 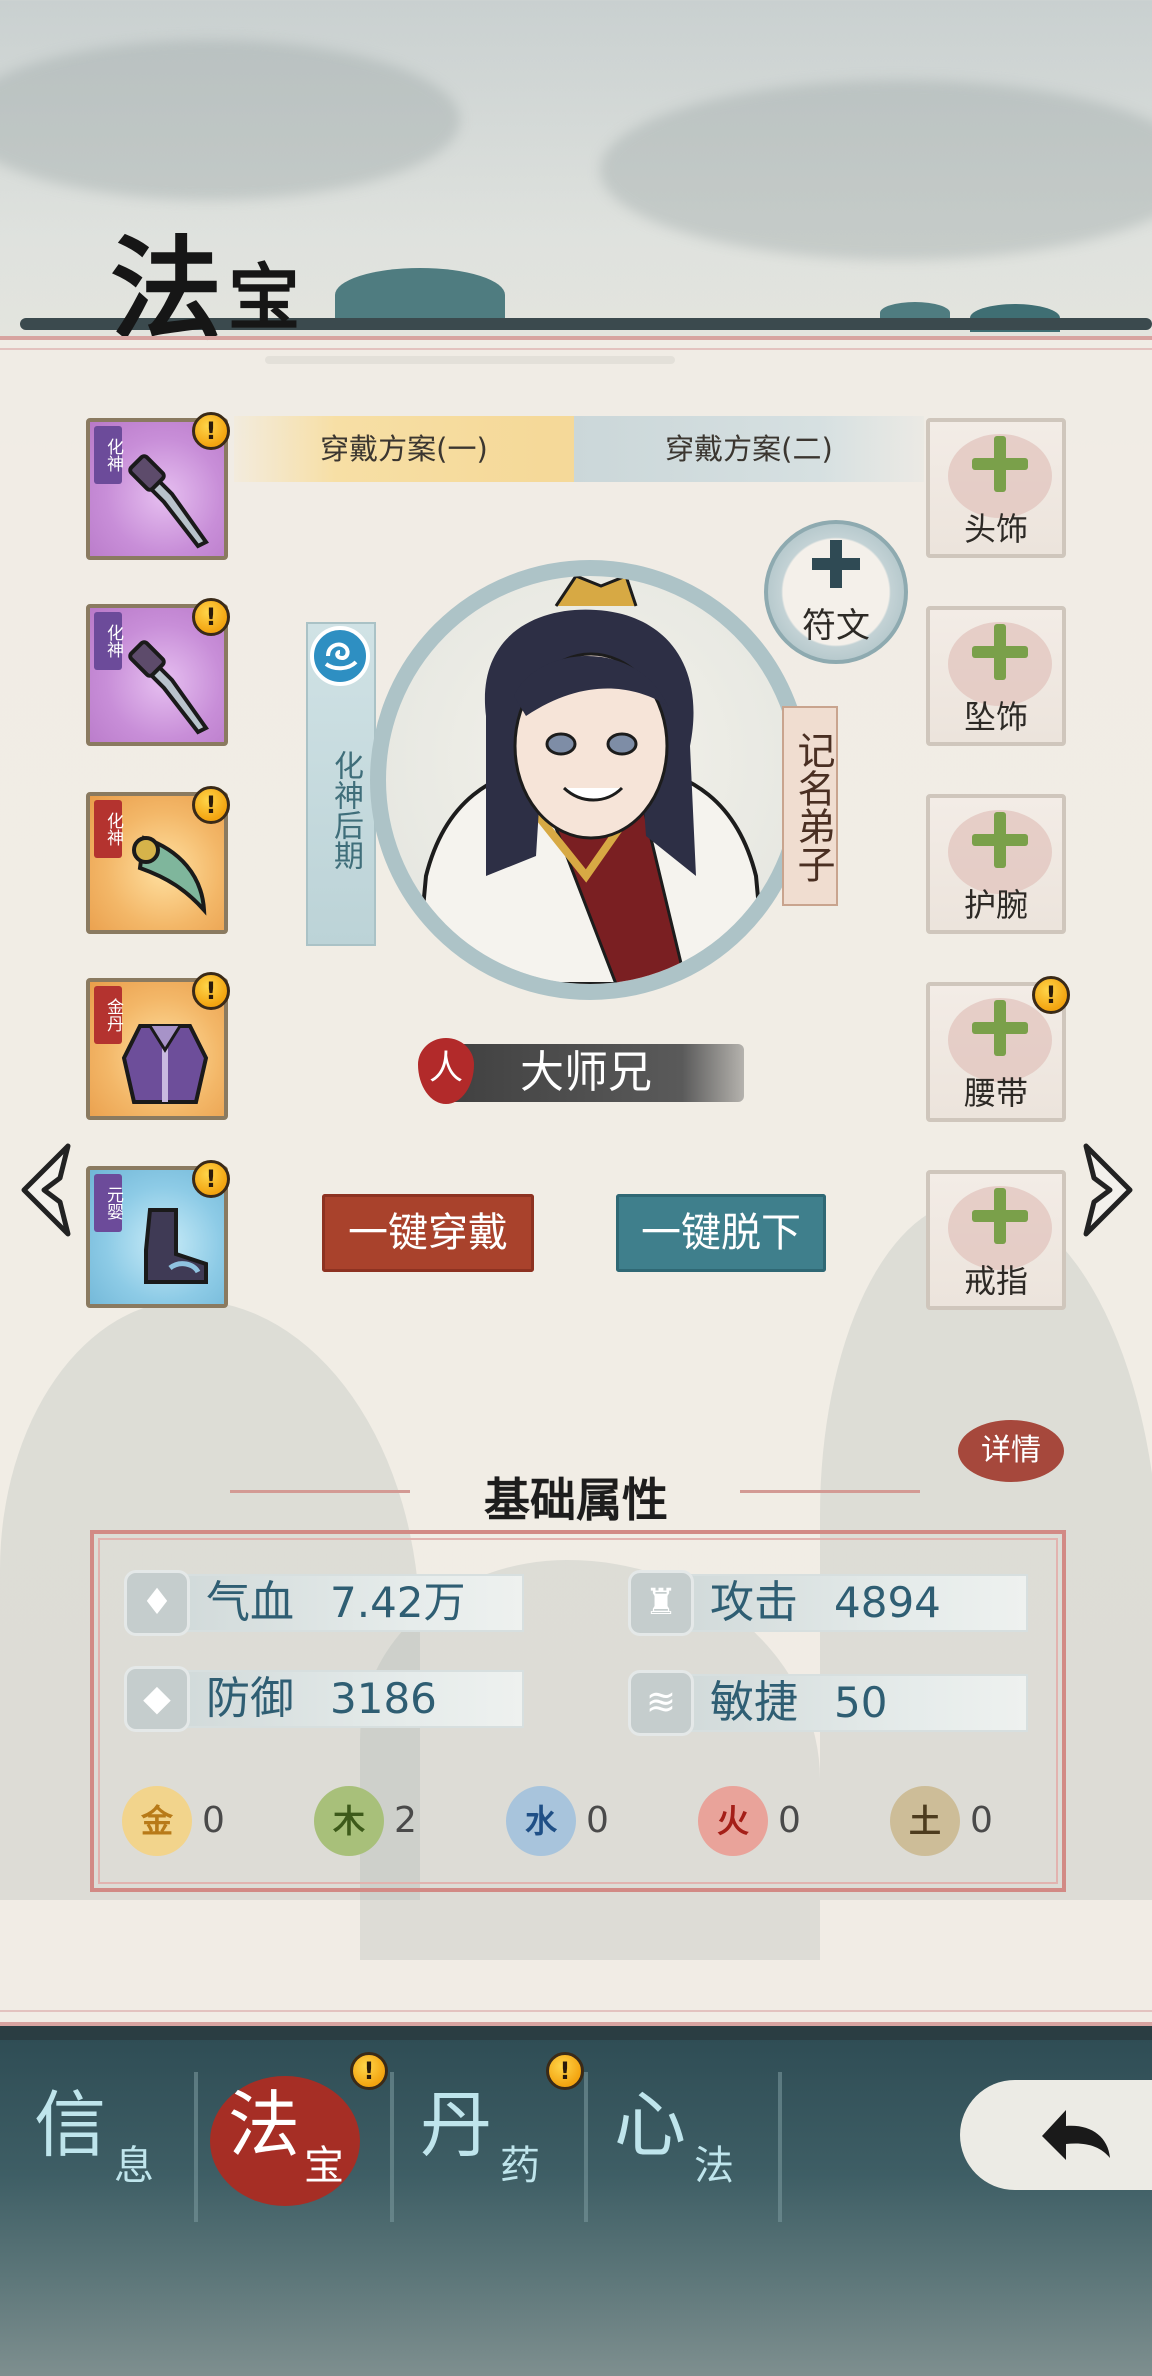 I want to click on slot-pendant: 坠饰, so click(x=996, y=676).